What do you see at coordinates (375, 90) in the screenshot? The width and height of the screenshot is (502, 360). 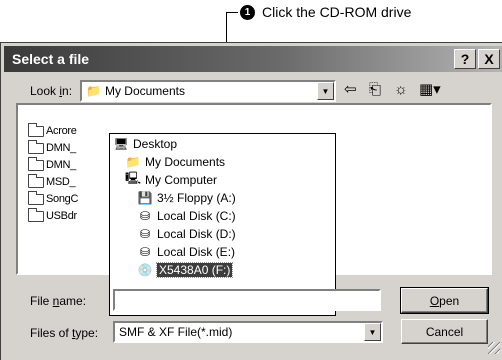 I see `up-folder-icon: ⎗` at bounding box center [375, 90].